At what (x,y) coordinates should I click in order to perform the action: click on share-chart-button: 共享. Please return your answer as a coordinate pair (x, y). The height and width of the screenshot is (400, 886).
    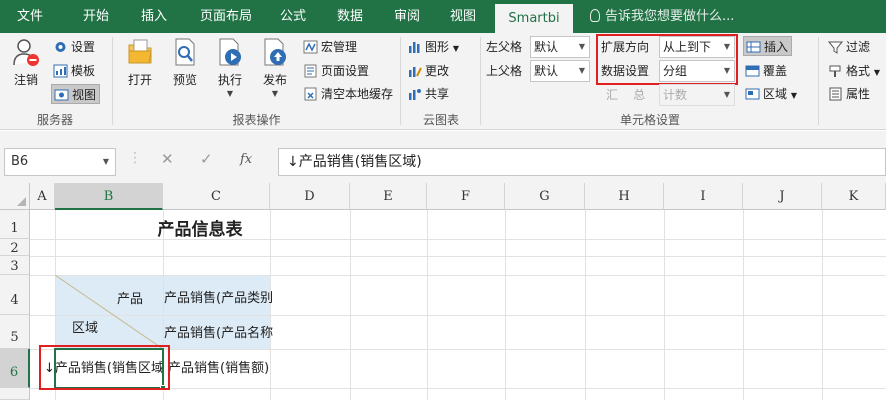
    Looking at the image, I should click on (428, 94).